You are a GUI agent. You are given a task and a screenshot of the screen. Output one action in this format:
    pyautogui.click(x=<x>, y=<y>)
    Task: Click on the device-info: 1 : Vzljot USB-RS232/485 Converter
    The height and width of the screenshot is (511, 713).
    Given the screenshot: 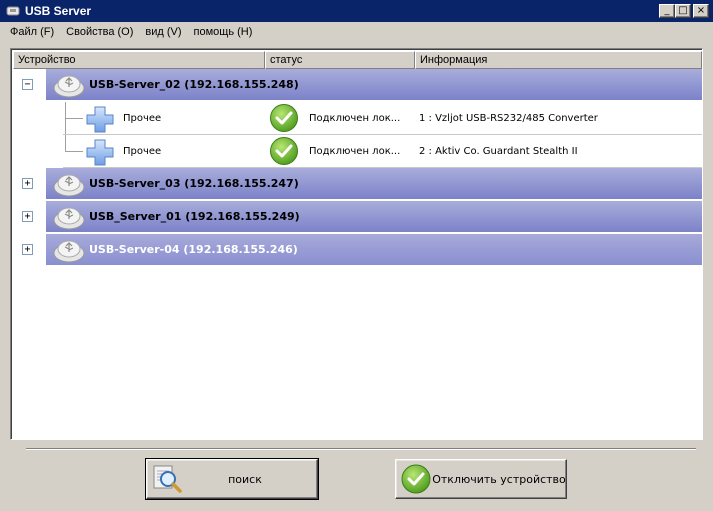 What is the action you would take?
    pyautogui.click(x=508, y=118)
    